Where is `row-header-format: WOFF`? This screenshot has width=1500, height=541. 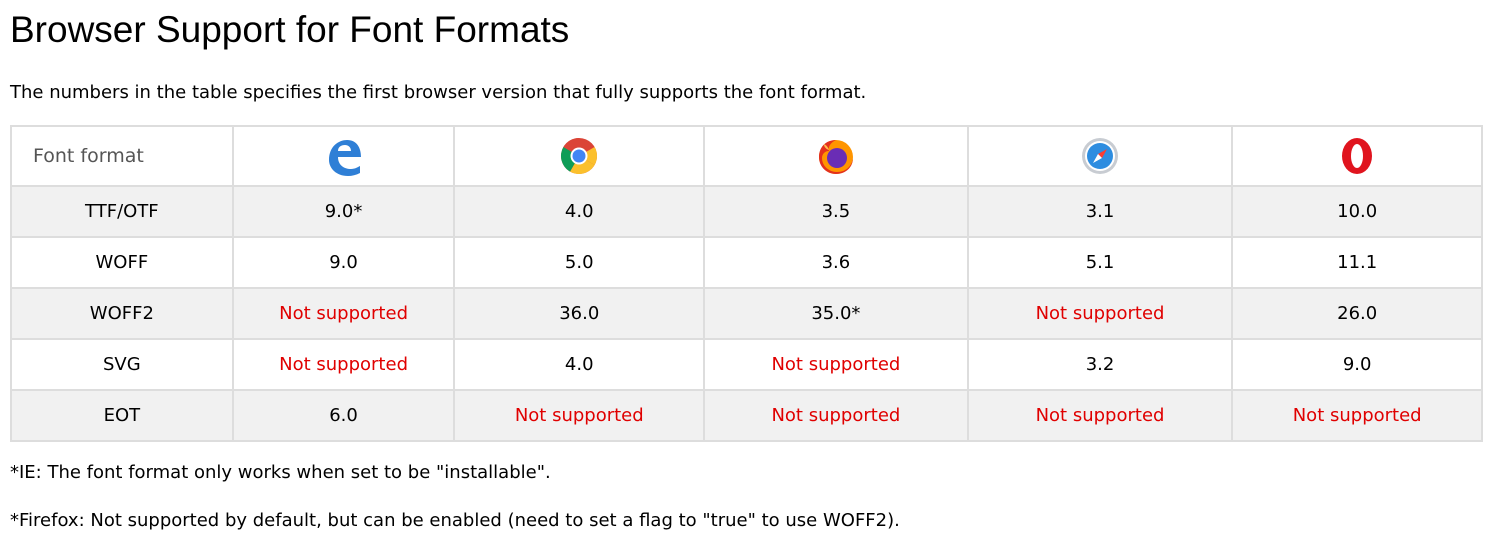
row-header-format: WOFF is located at coordinates (122, 262).